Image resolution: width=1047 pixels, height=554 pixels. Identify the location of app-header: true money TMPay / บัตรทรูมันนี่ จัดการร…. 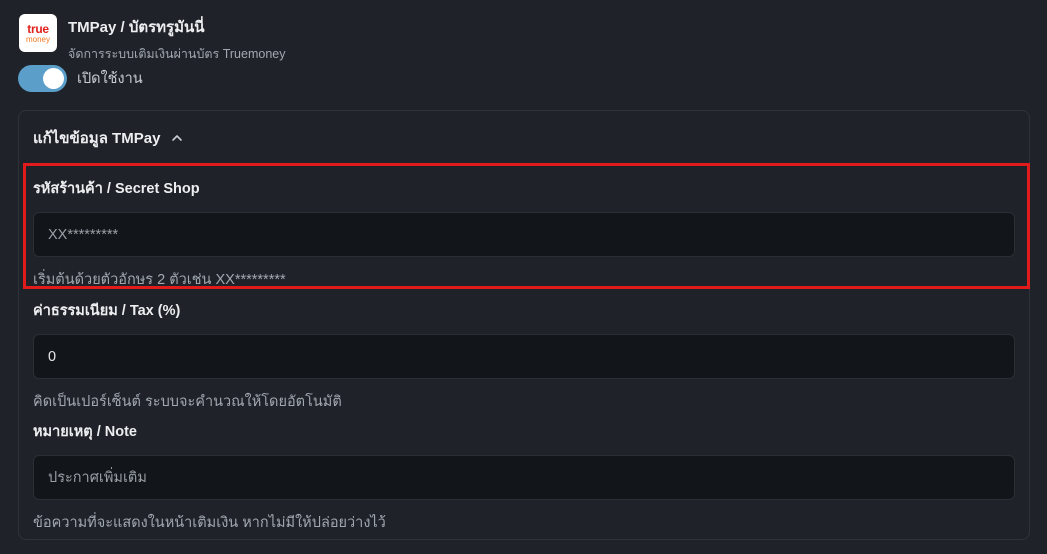
(152, 39).